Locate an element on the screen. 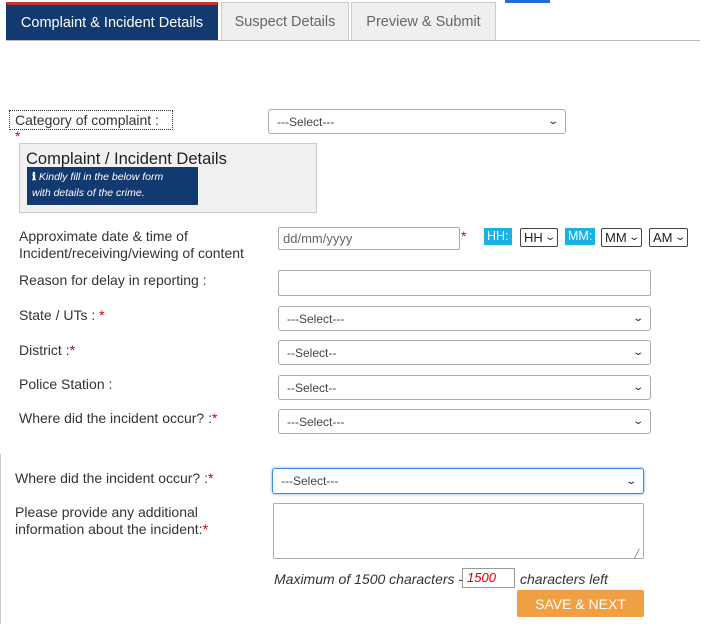  incident-location-label-2: Where did the incident occur? :* is located at coordinates (114, 478).